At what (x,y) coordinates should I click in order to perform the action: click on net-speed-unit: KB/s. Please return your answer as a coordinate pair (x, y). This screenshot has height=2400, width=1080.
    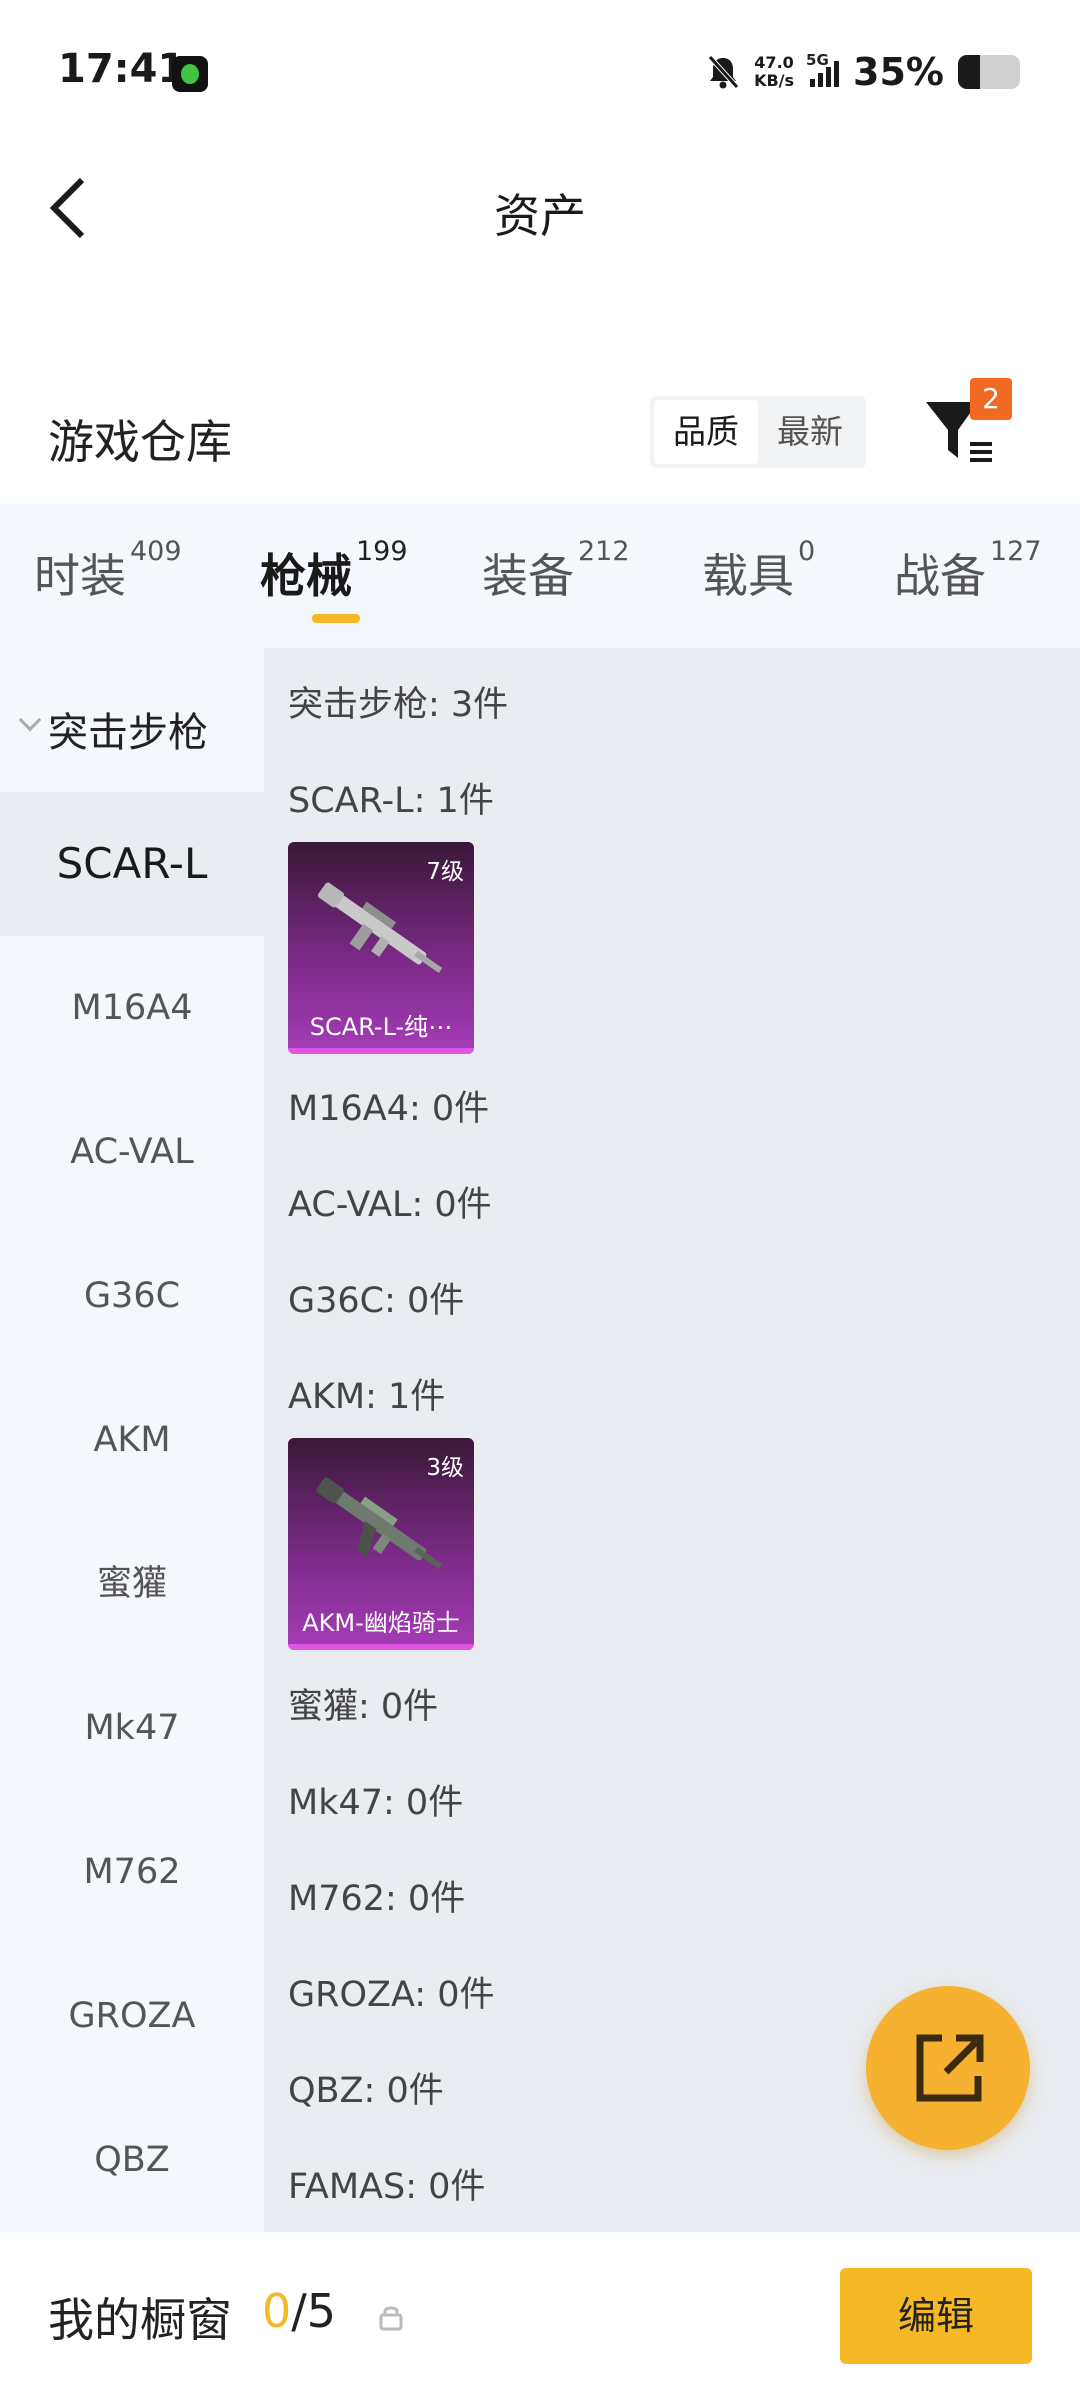
    Looking at the image, I should click on (774, 80).